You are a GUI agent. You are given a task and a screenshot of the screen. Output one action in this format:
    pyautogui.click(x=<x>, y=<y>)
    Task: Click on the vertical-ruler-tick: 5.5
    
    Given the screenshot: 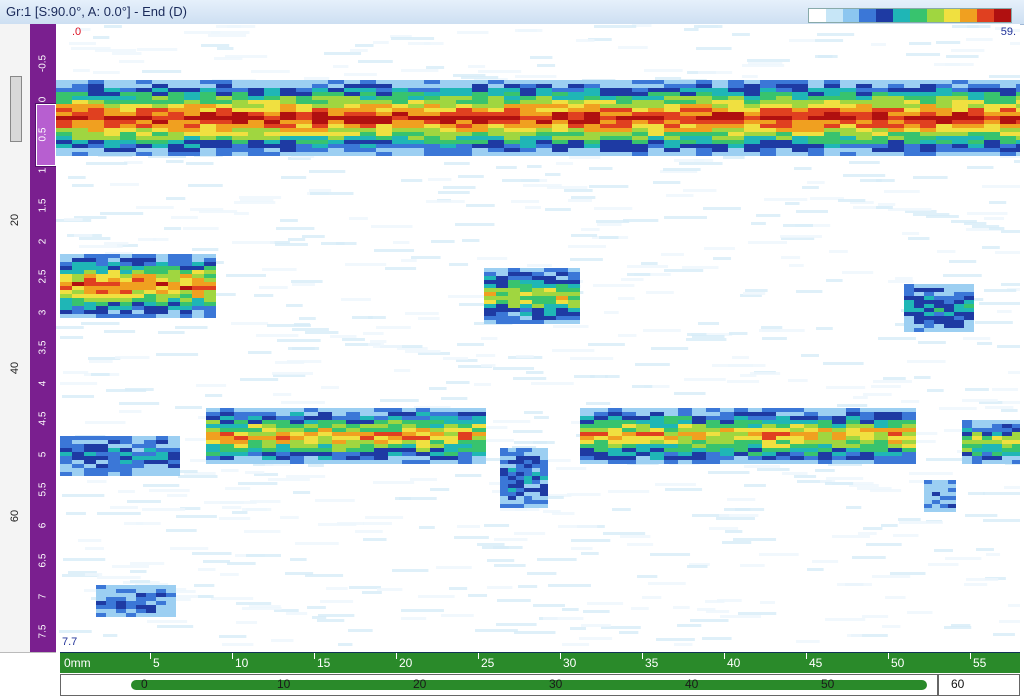 What is the action you would take?
    pyautogui.click(x=43, y=489)
    